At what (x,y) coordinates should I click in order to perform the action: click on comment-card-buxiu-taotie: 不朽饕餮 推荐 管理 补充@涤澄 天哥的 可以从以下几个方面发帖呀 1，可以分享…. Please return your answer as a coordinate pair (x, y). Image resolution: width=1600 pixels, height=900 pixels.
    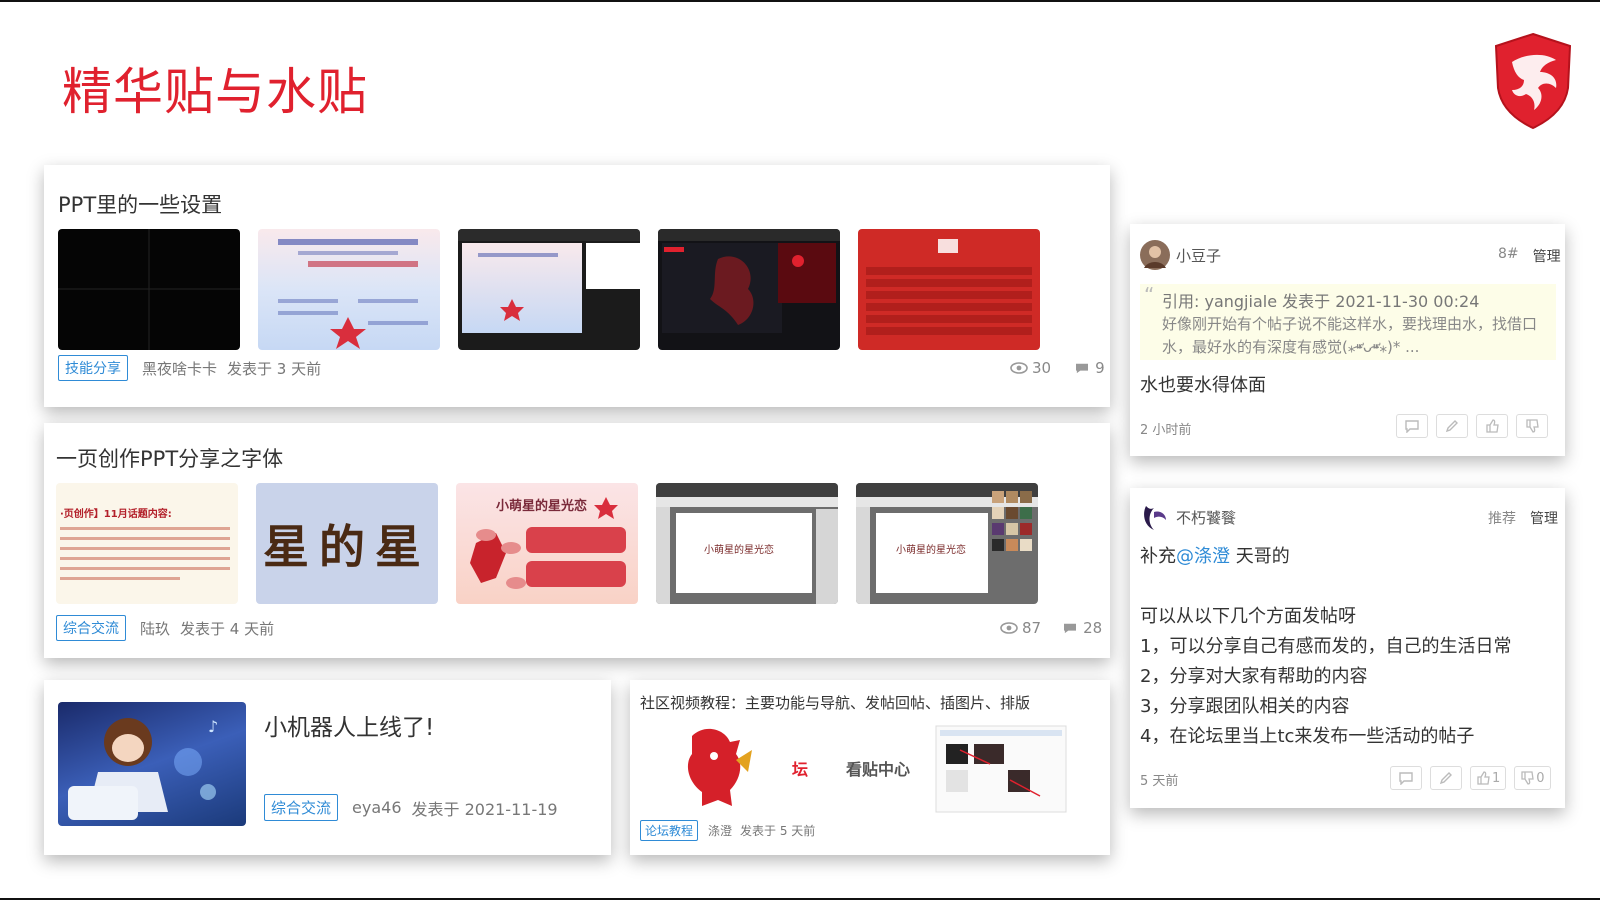
    Looking at the image, I should click on (1347, 648).